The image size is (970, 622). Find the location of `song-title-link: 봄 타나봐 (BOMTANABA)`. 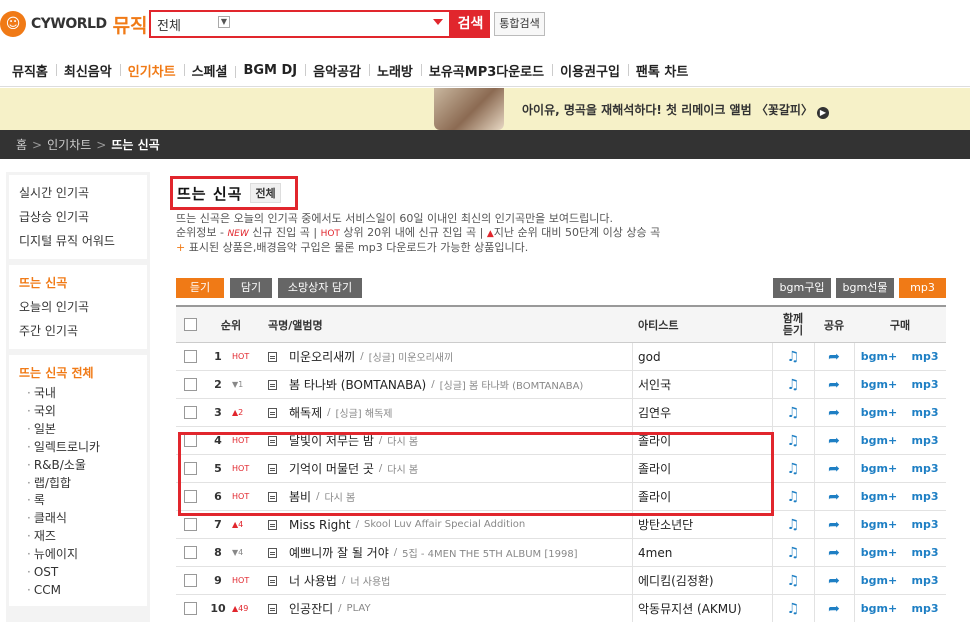

song-title-link: 봄 타나봐 (BOMTANABA) is located at coordinates (357, 384).